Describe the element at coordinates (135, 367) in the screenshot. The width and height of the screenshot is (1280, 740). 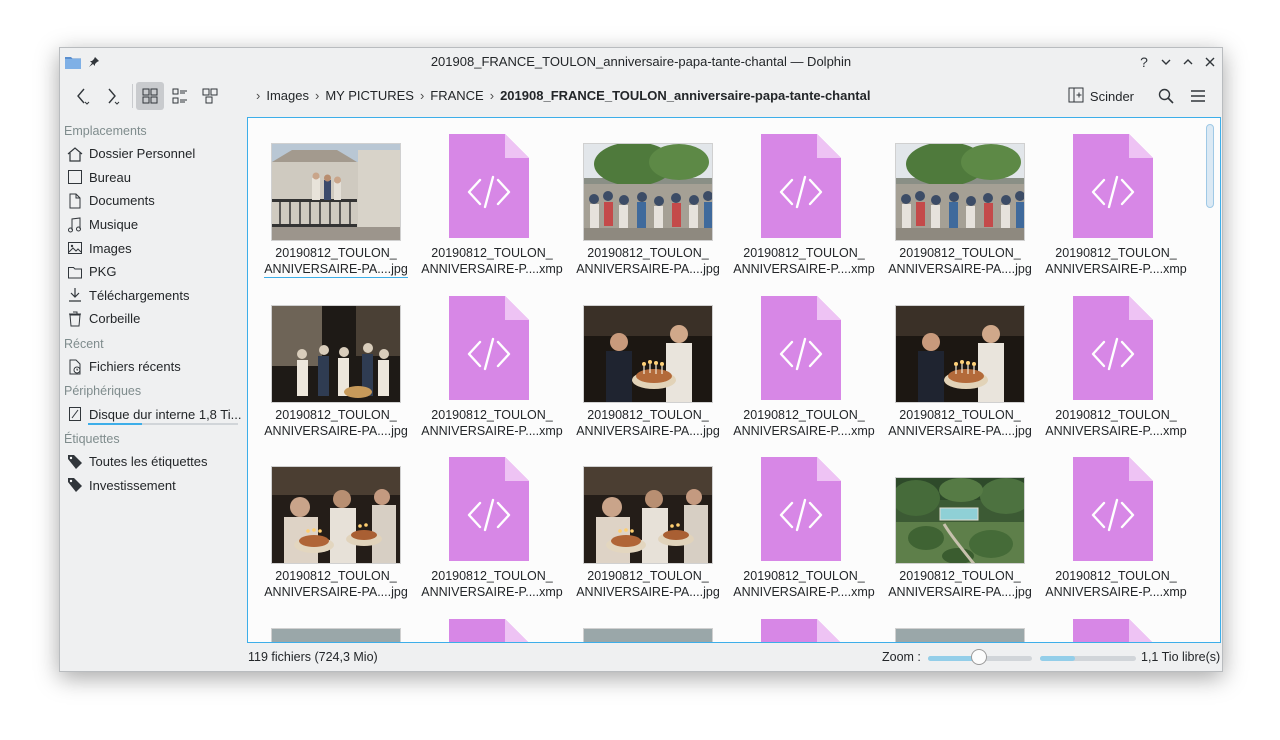
I see `sidebar-item-label: Fichiers récents` at that location.